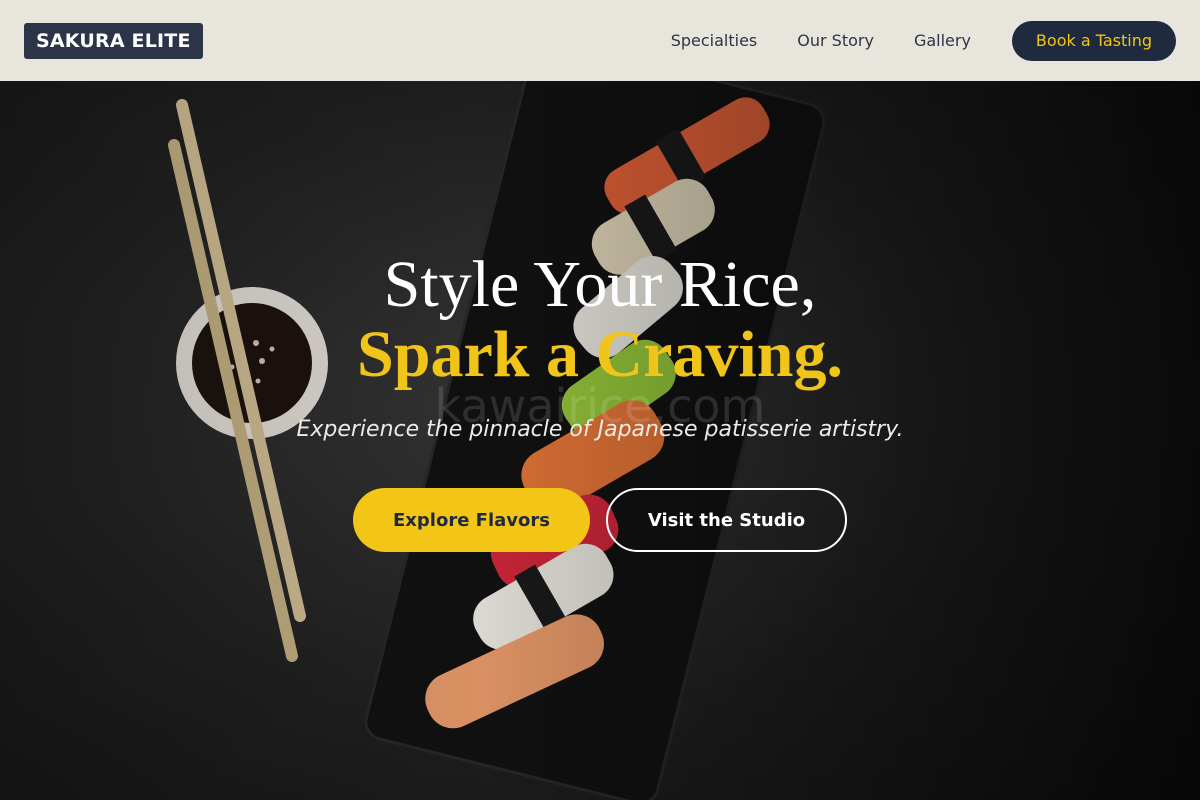 This screenshot has width=1200, height=800. What do you see at coordinates (835, 40) in the screenshot?
I see `nav-link-our-story: Our Story` at bounding box center [835, 40].